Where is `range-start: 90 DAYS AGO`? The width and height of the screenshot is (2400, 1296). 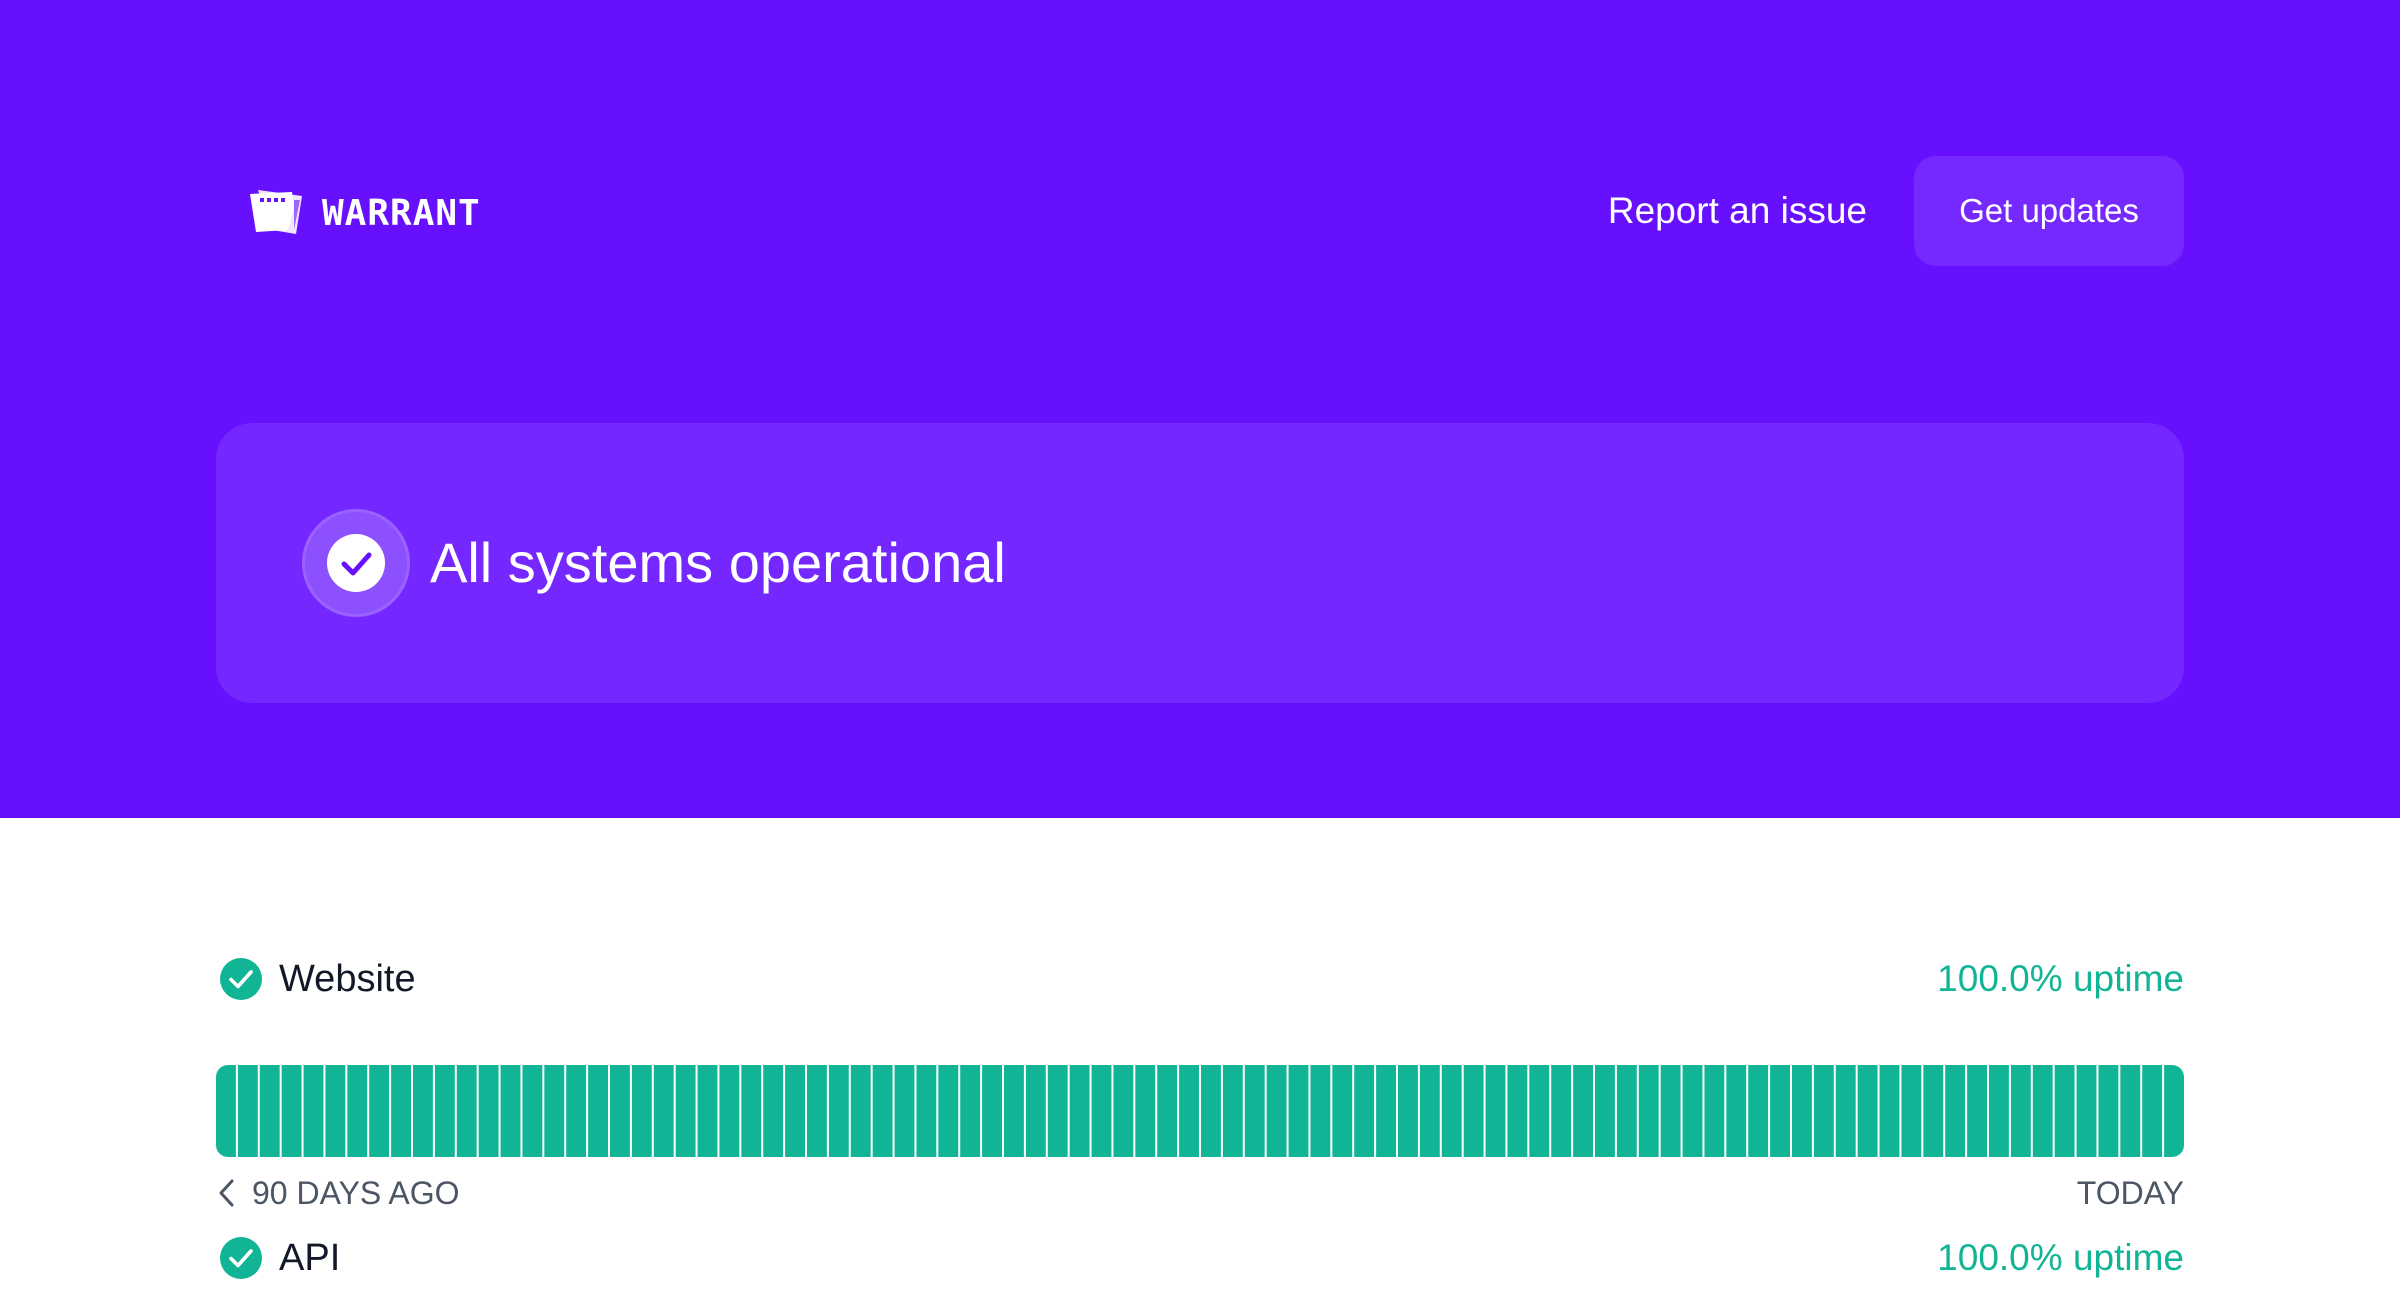
range-start: 90 DAYS AGO is located at coordinates (338, 1193).